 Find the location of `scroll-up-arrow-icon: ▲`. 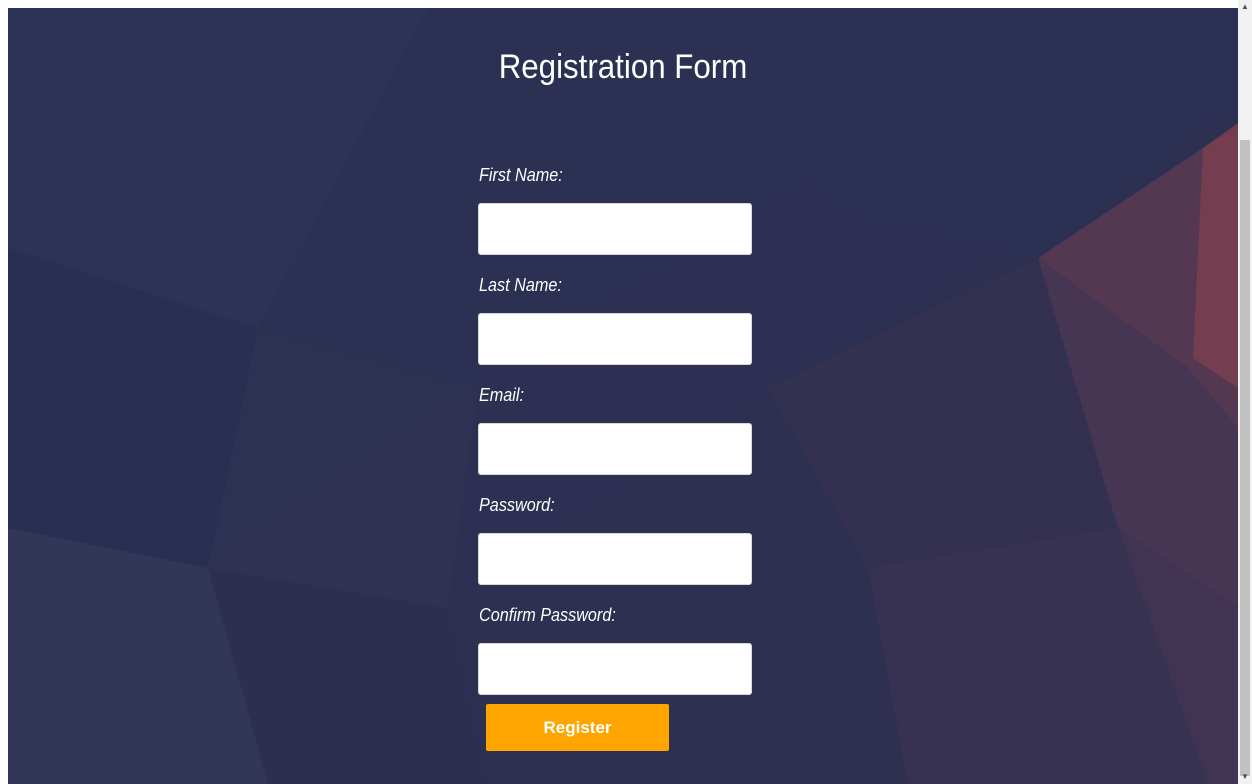

scroll-up-arrow-icon: ▲ is located at coordinates (1245, 7).